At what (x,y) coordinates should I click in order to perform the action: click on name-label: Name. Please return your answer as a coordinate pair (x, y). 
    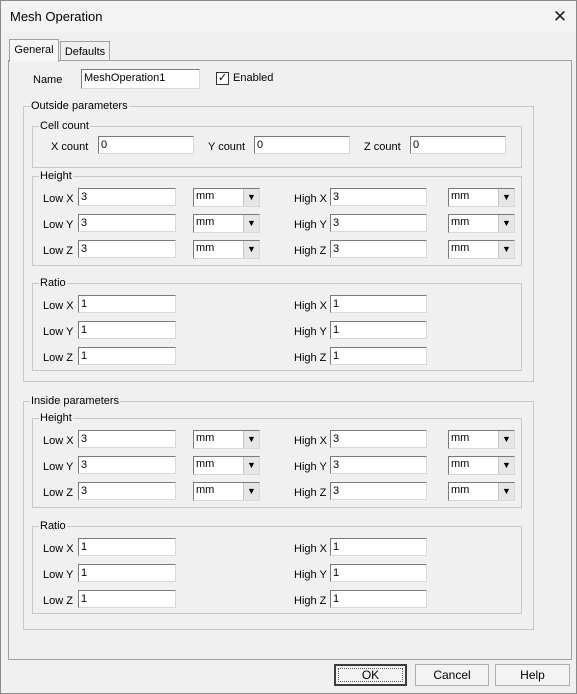
    Looking at the image, I should click on (48, 80).